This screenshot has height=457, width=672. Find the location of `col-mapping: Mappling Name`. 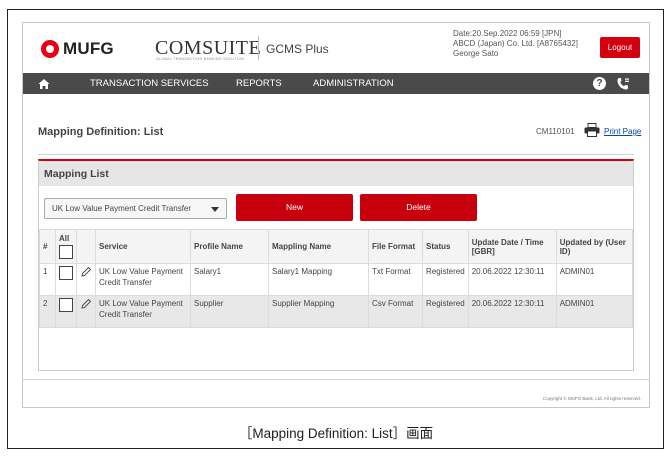

col-mapping: Mappling Name is located at coordinates (318, 246).